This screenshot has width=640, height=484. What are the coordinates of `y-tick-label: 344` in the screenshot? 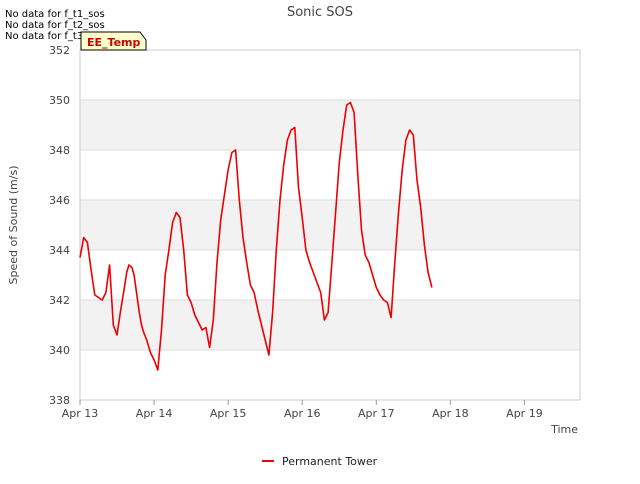 It's located at (59, 250).